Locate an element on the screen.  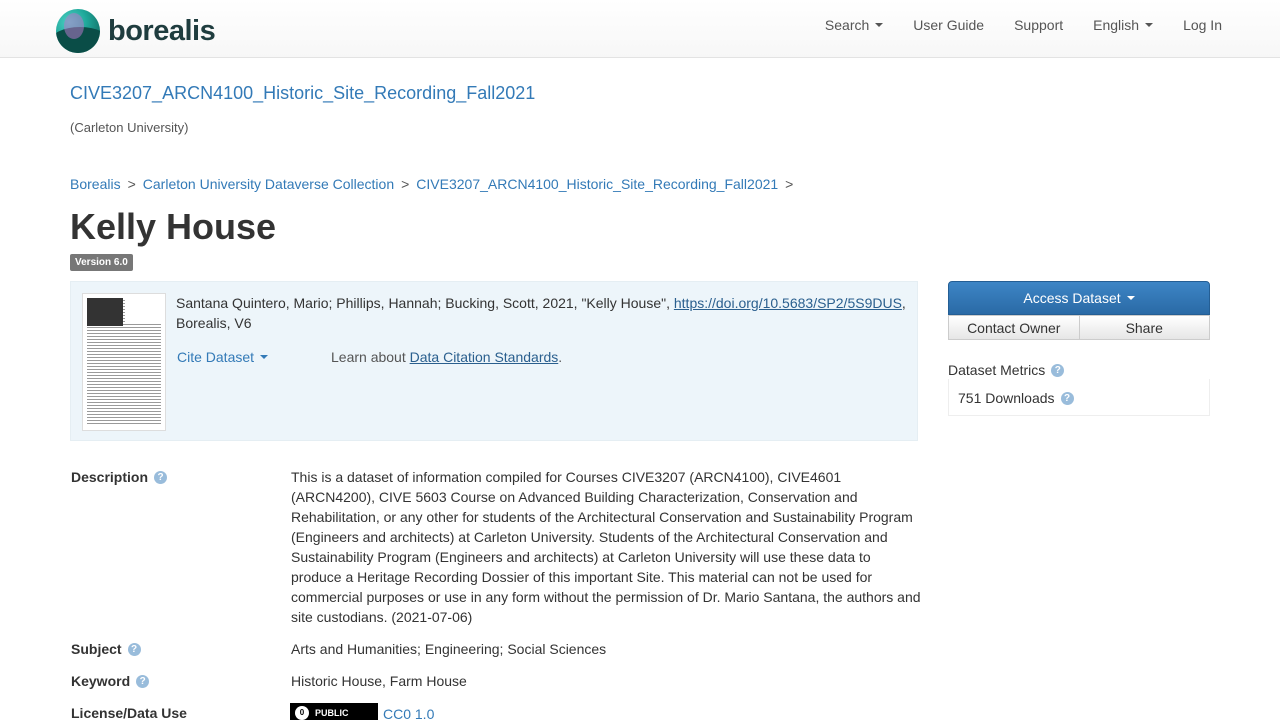
collection-affiliation: (Carleton University) is located at coordinates (129, 127).